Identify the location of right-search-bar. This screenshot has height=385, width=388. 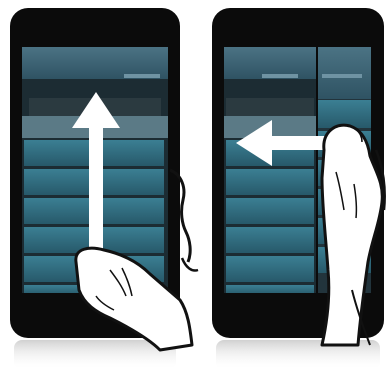
(270, 107).